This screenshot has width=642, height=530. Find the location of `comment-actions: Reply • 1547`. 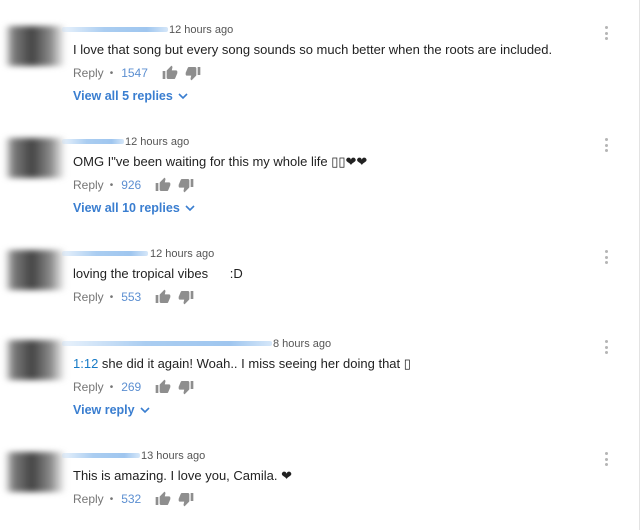

comment-actions: Reply • 1547 is located at coordinates (140, 73).